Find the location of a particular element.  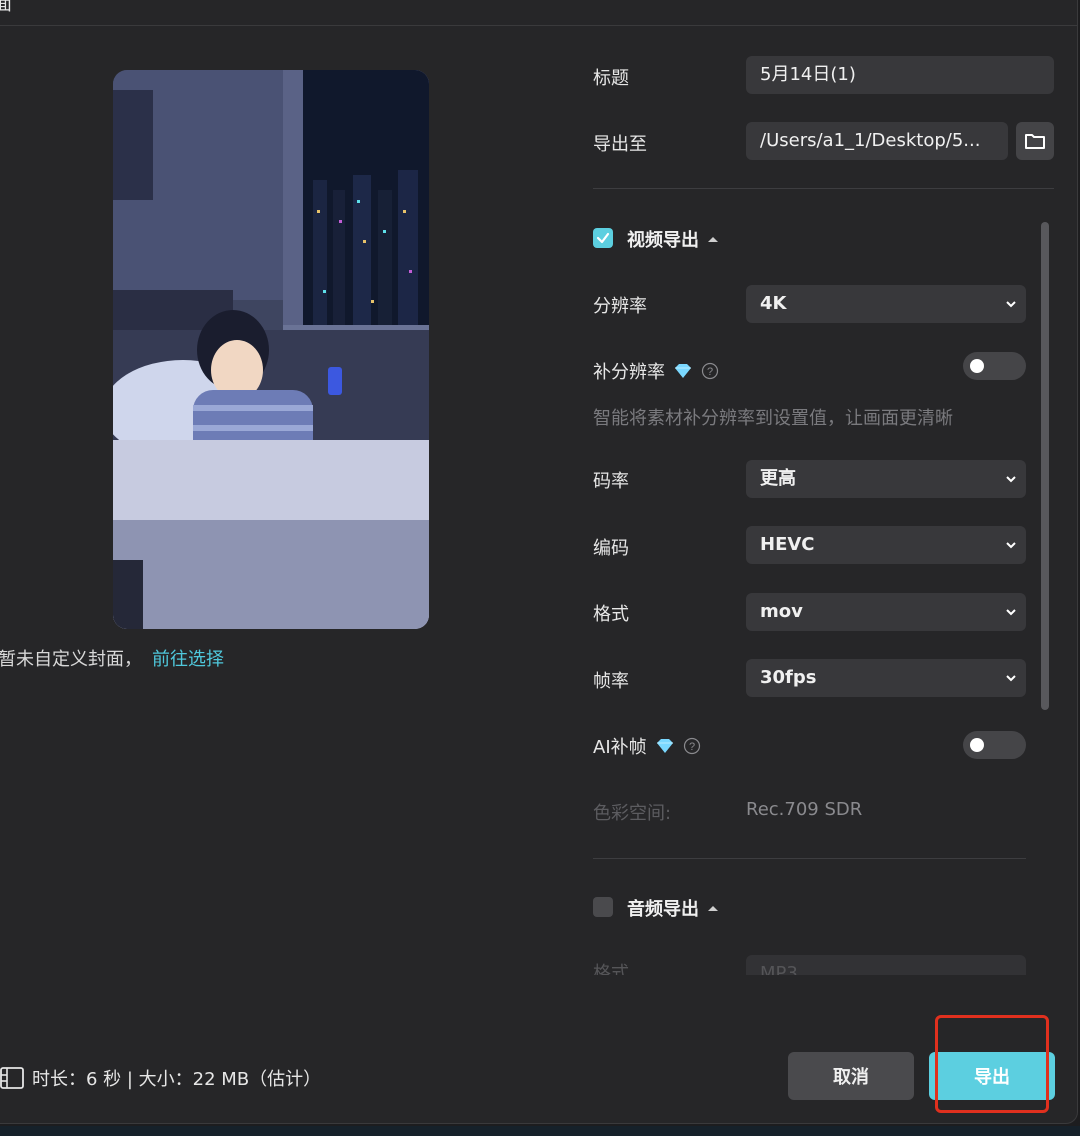

choose-cover-link: 前往选择 is located at coordinates (188, 659).